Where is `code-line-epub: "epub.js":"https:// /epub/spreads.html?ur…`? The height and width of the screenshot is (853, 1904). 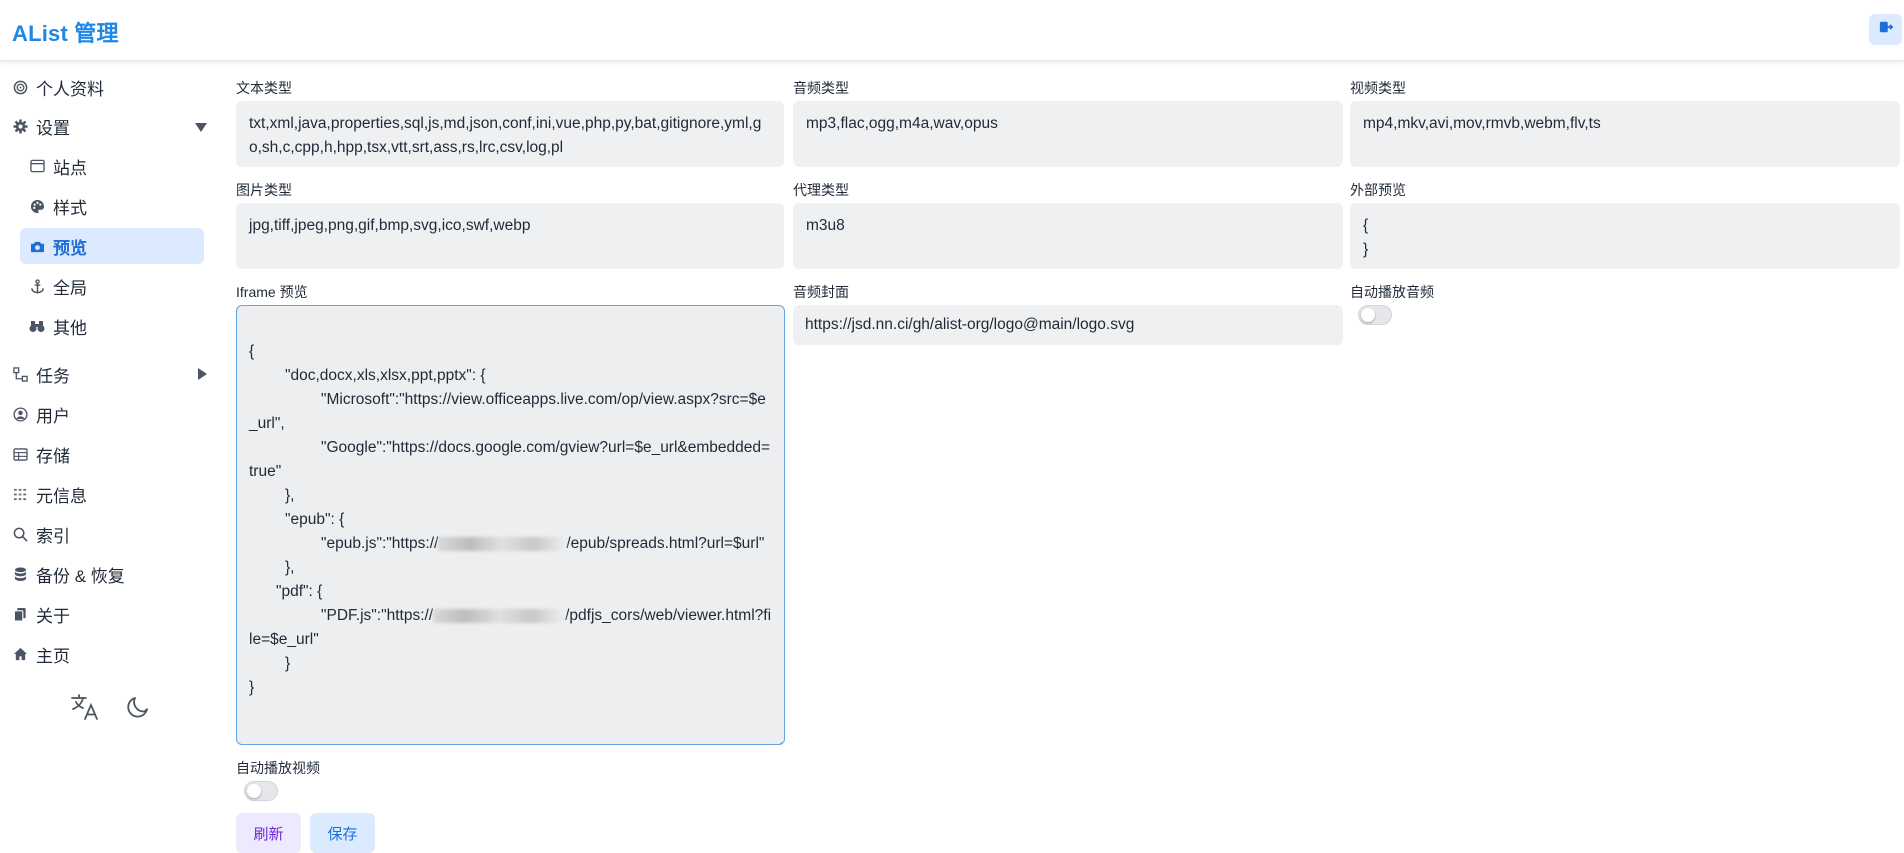
code-line-epub: "epub.js":"https:// /epub/spreads.html?ur… is located at coordinates (510, 544).